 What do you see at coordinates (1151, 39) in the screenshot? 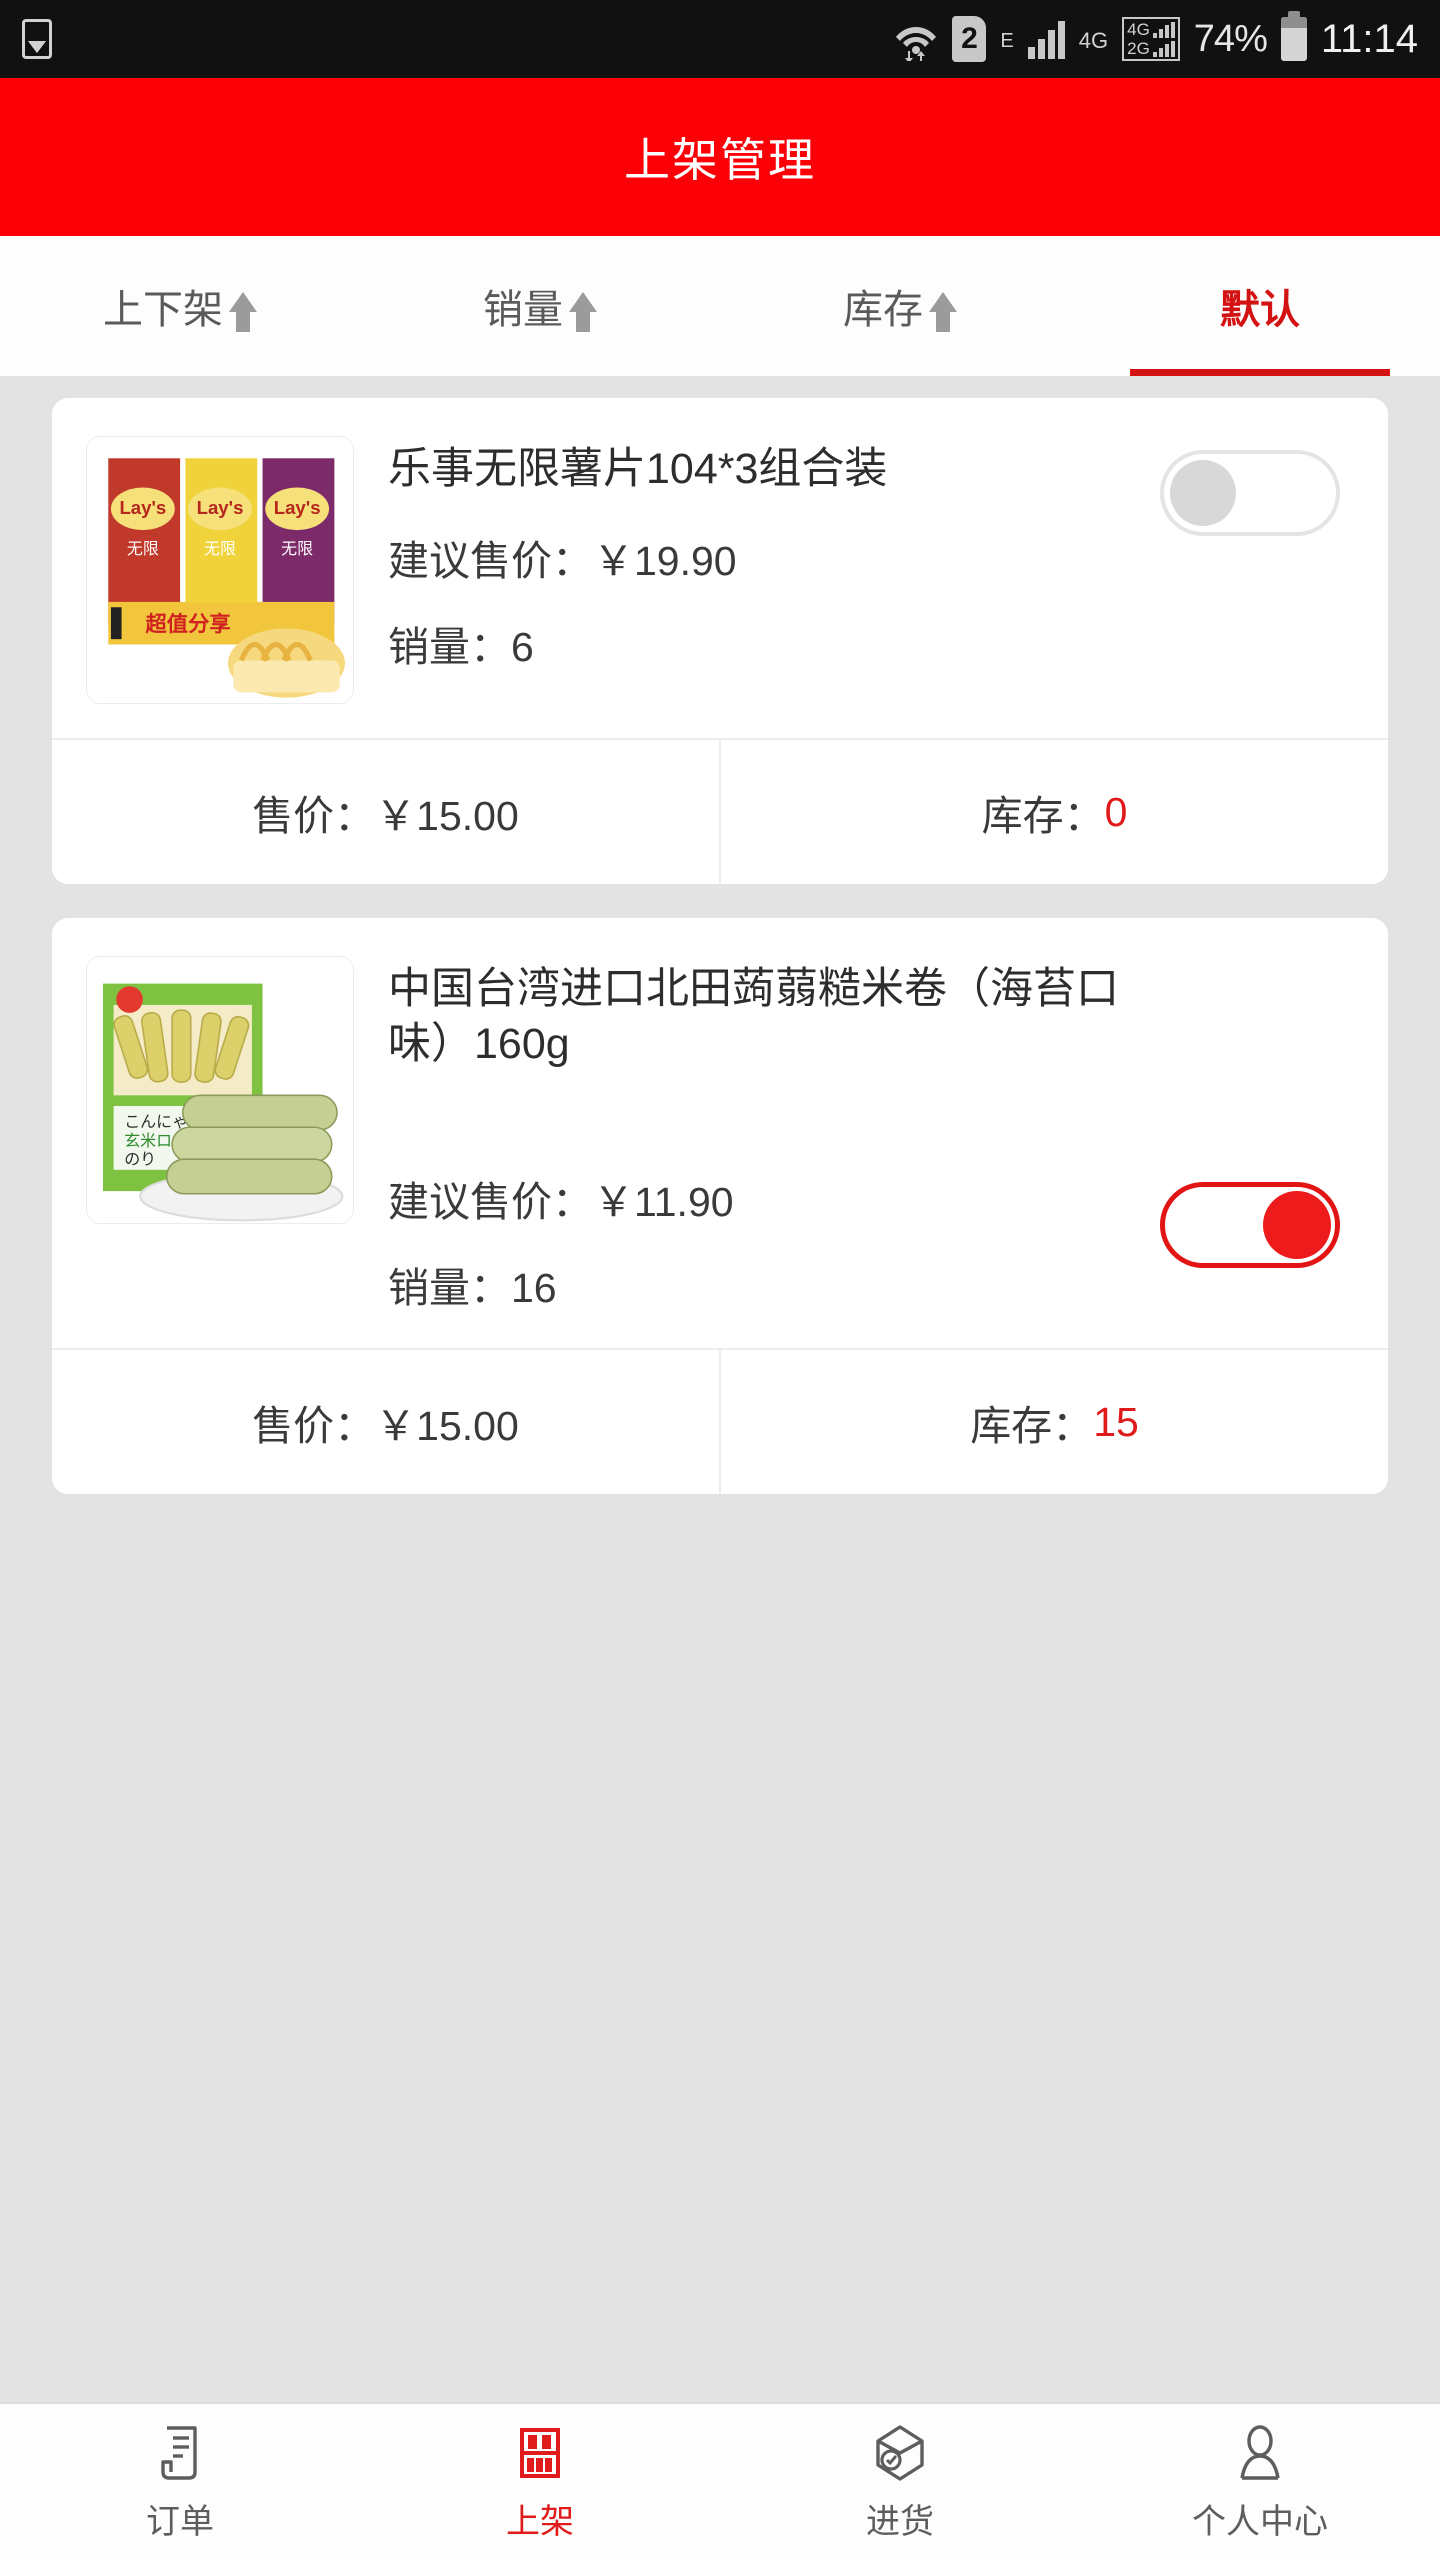
I see `dual-sim-signal-icon: 4G 2G` at bounding box center [1151, 39].